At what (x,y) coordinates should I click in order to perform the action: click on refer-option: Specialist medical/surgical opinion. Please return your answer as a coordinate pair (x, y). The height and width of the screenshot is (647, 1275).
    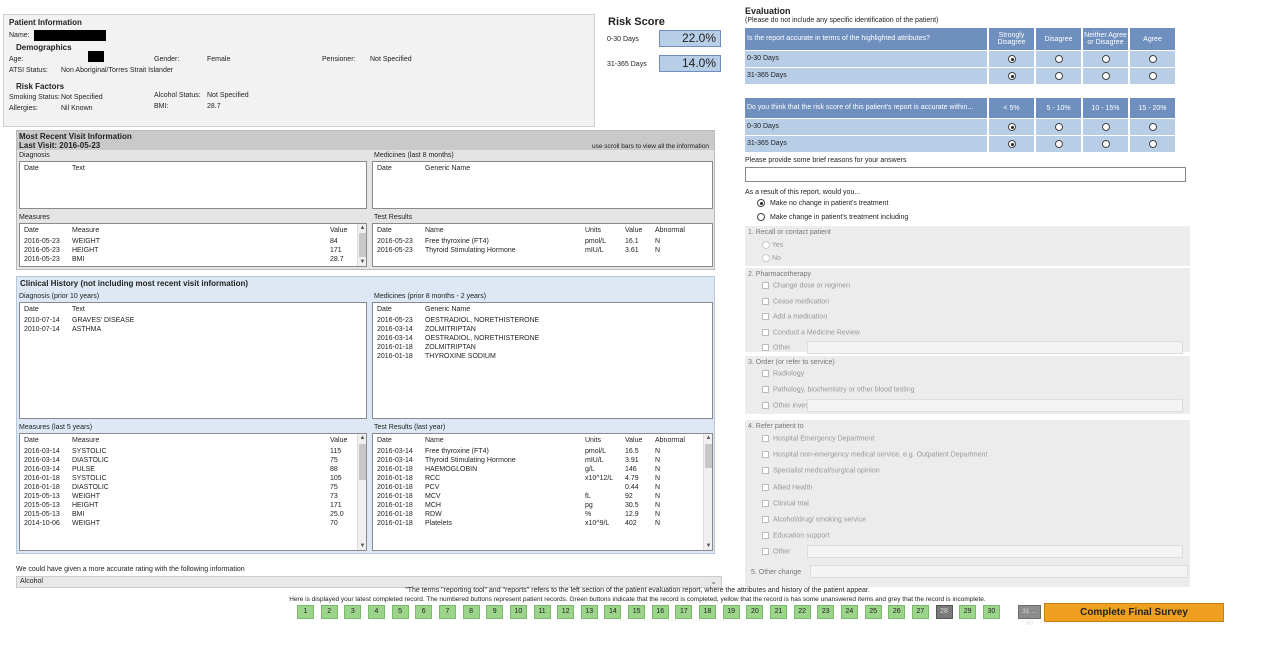
    Looking at the image, I should click on (821, 471).